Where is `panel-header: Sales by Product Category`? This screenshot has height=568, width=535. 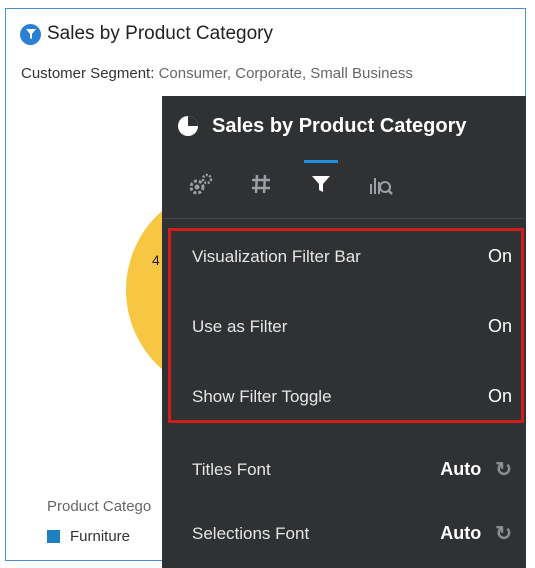
panel-header: Sales by Product Category is located at coordinates (321, 126).